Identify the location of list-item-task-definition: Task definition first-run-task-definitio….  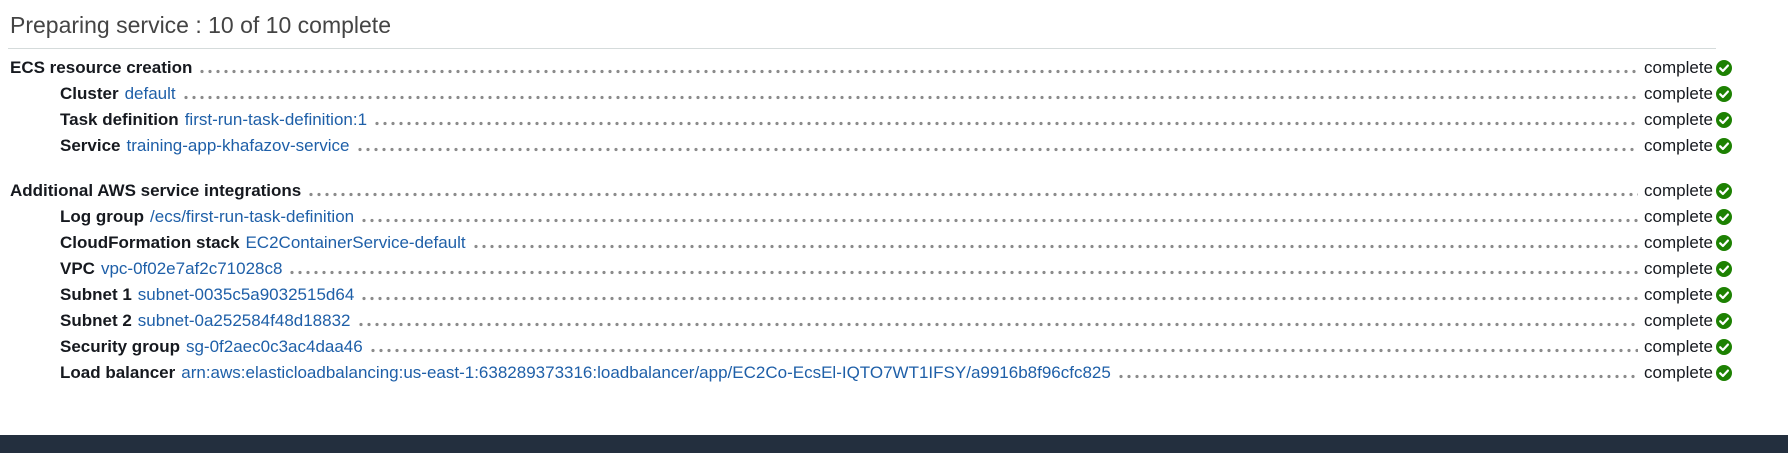
(871, 120).